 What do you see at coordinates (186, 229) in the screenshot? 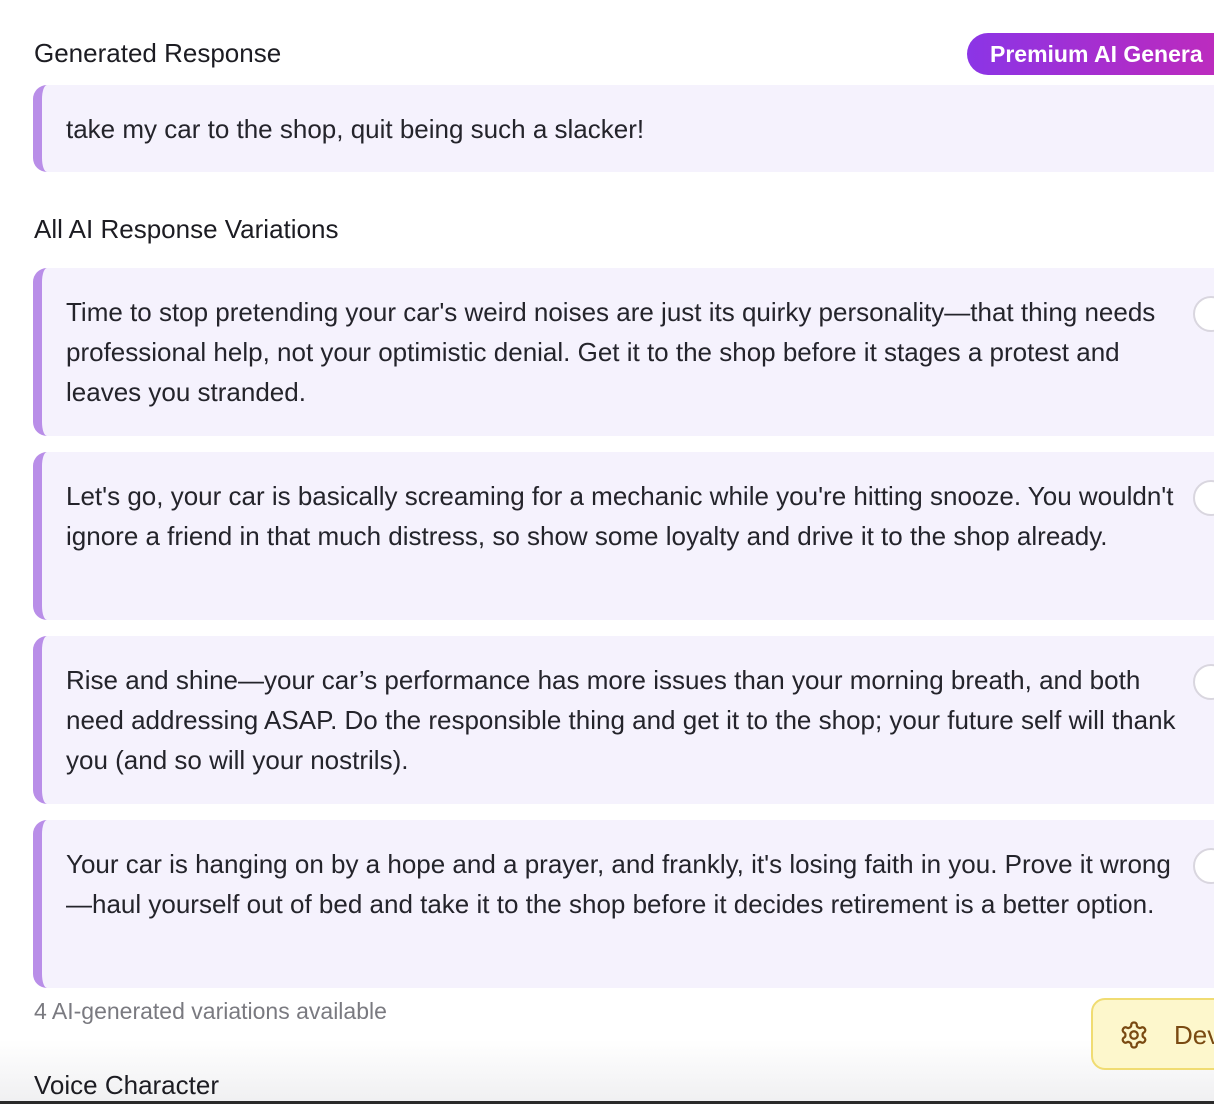
I see `variations-title: All AI Response Variations` at bounding box center [186, 229].